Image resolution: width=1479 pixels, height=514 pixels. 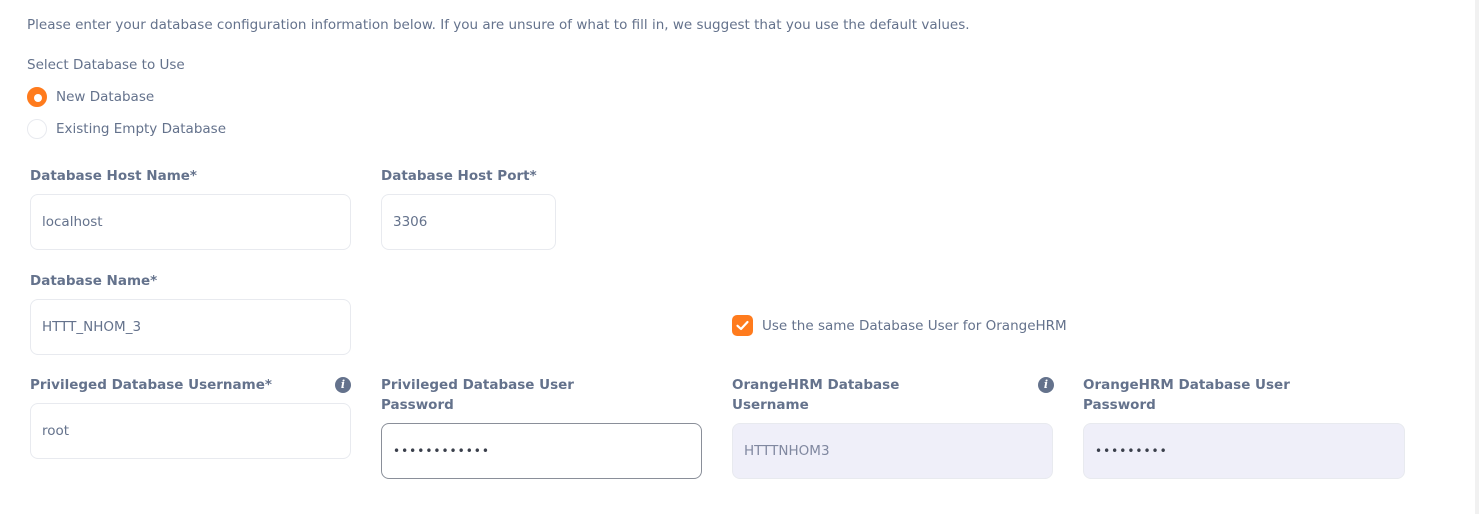 I want to click on database-name-label: Database Name*, so click(x=94, y=281).